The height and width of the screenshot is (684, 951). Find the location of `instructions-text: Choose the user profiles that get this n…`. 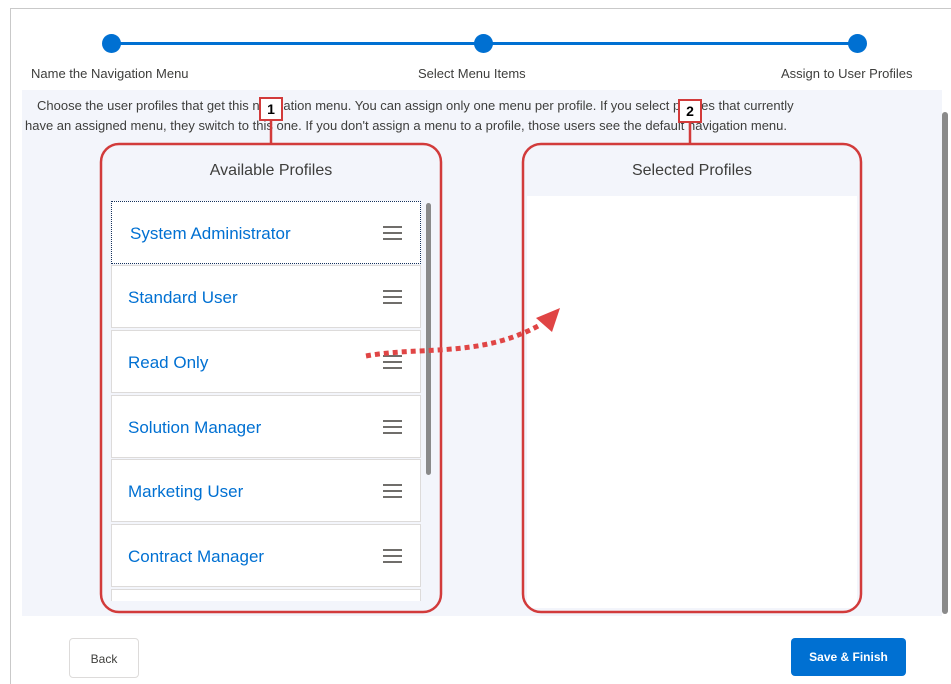

instructions-text: Choose the user profiles that get this n… is located at coordinates (471, 116).